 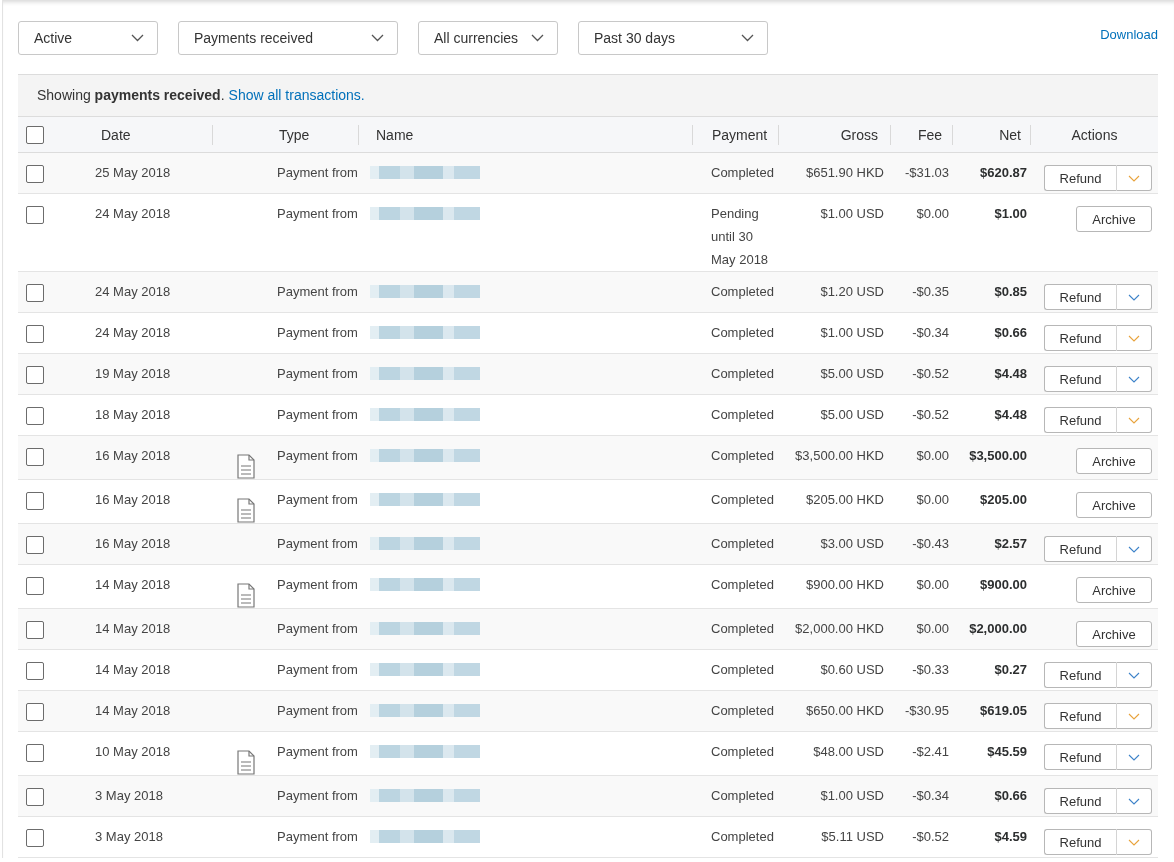 I want to click on net-amount: $205.00, so click(x=1003, y=499).